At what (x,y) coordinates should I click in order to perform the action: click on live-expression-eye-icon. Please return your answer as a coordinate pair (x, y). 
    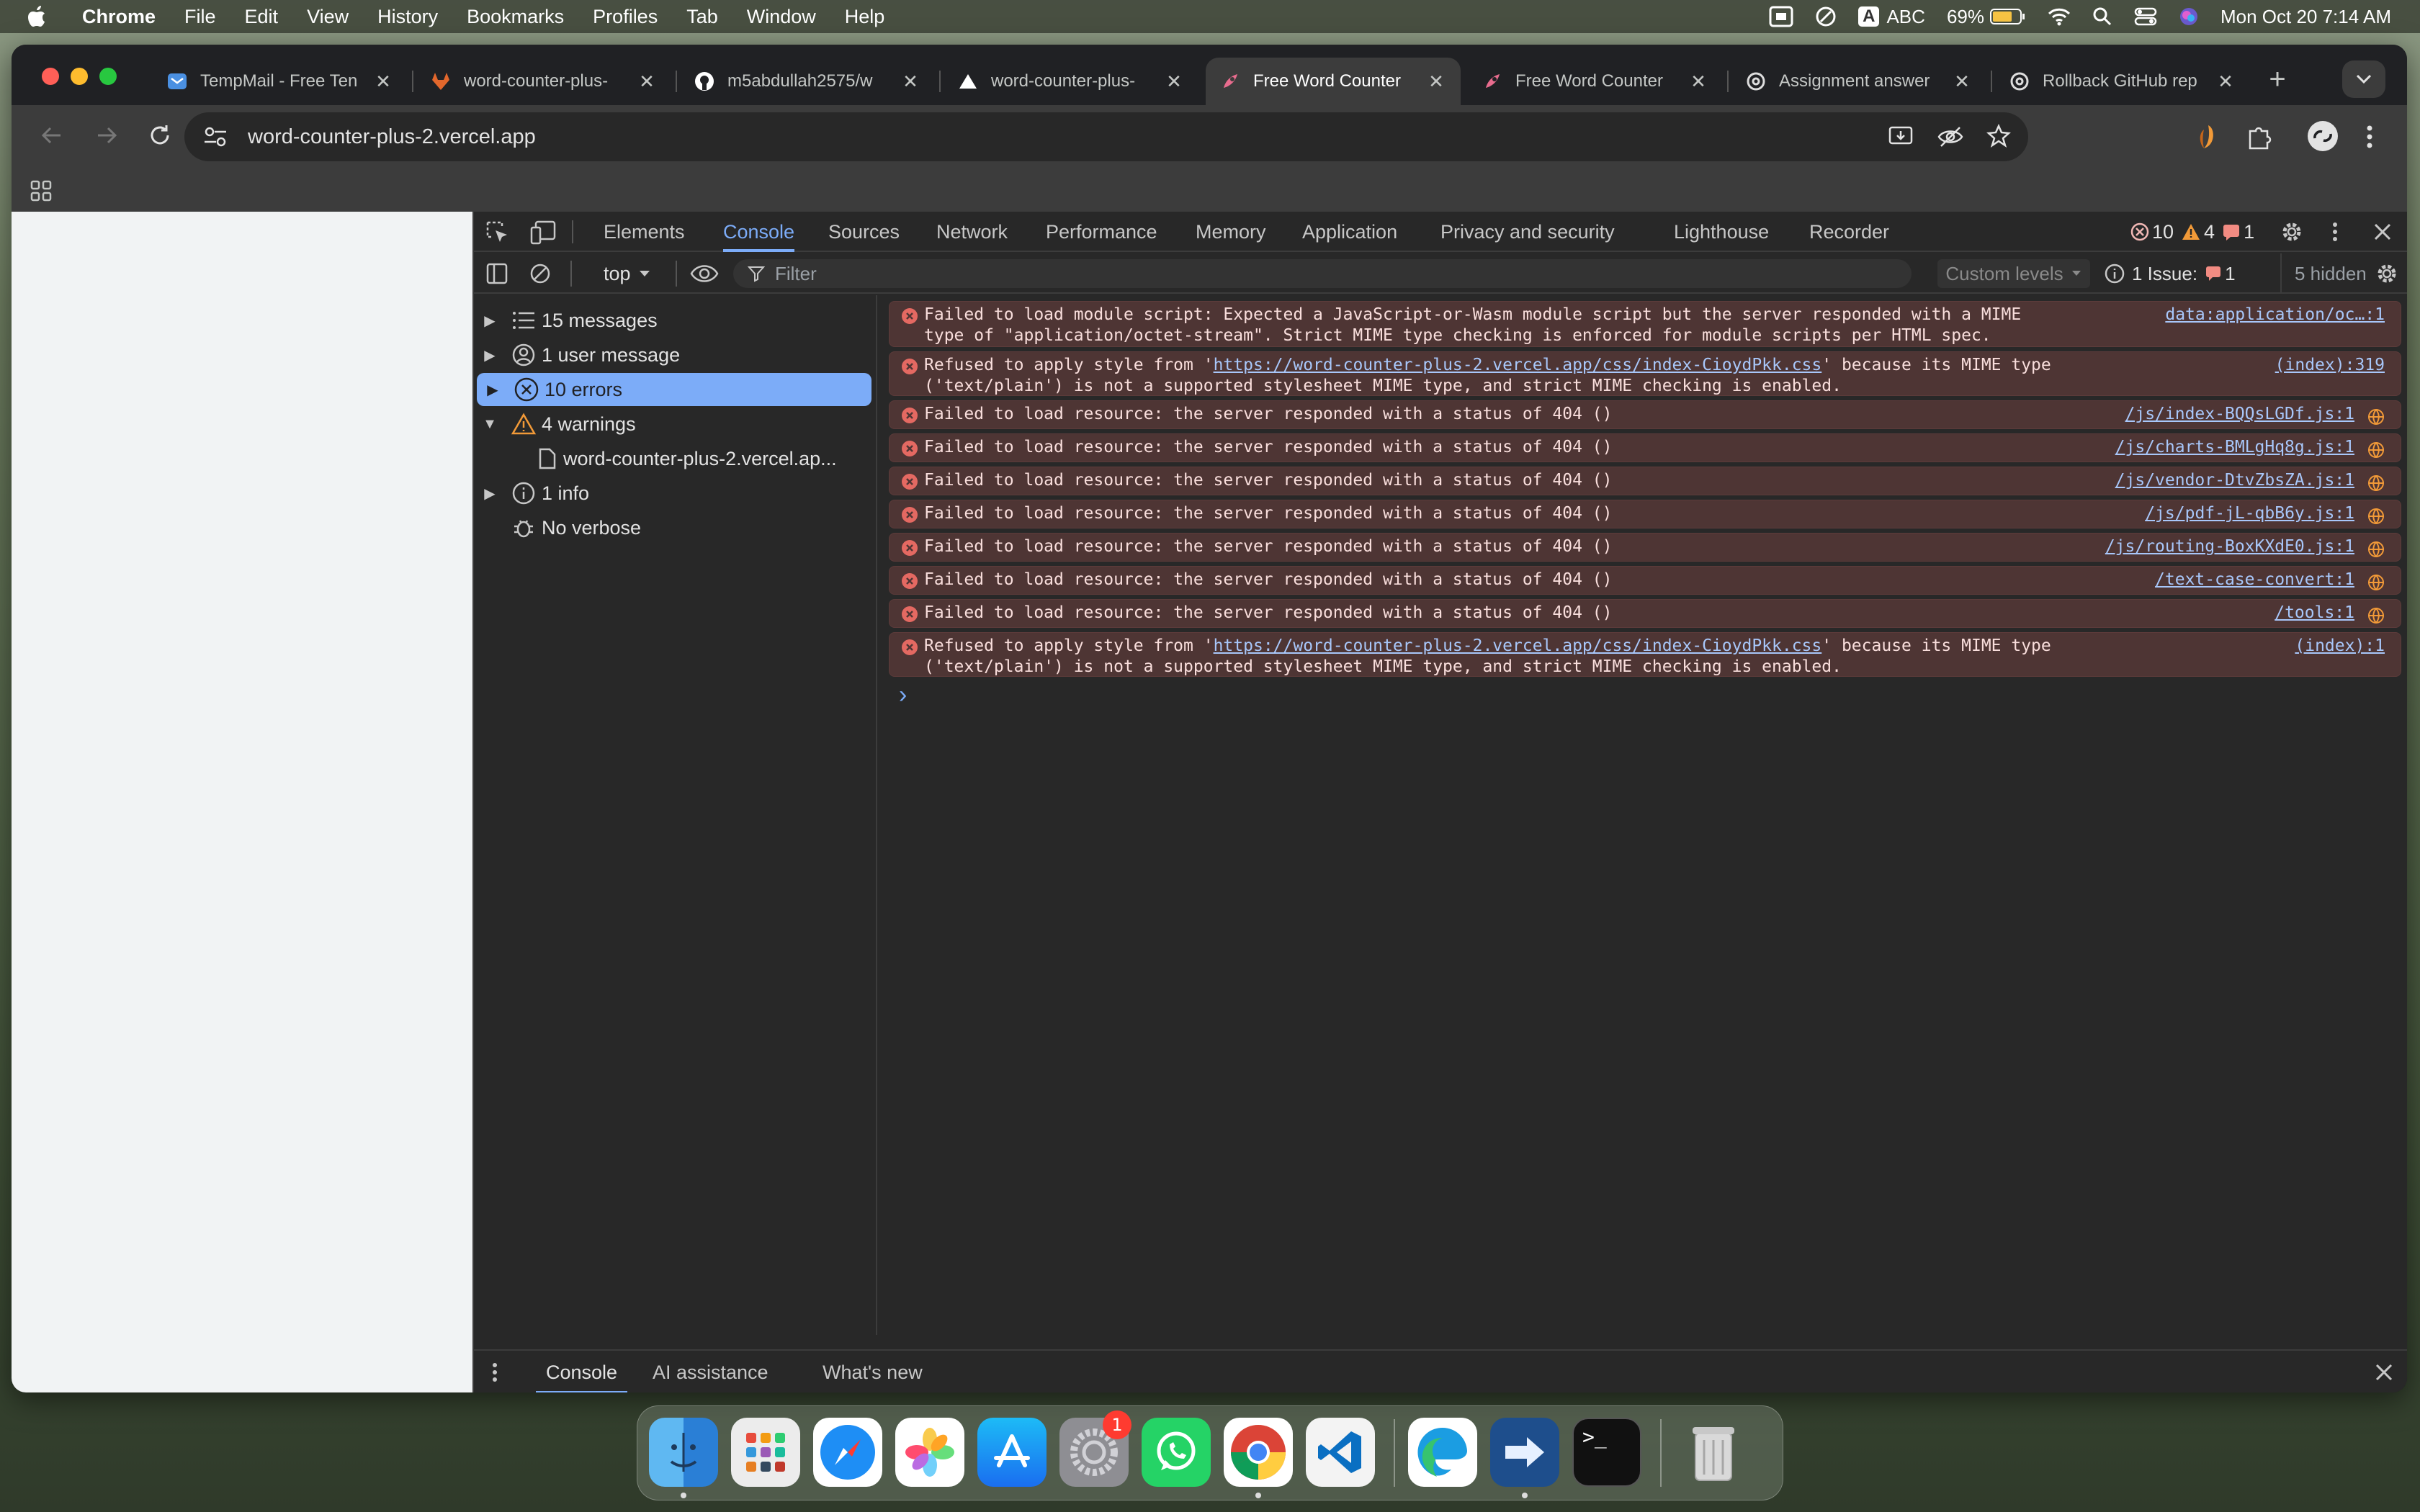
    Looking at the image, I should click on (704, 274).